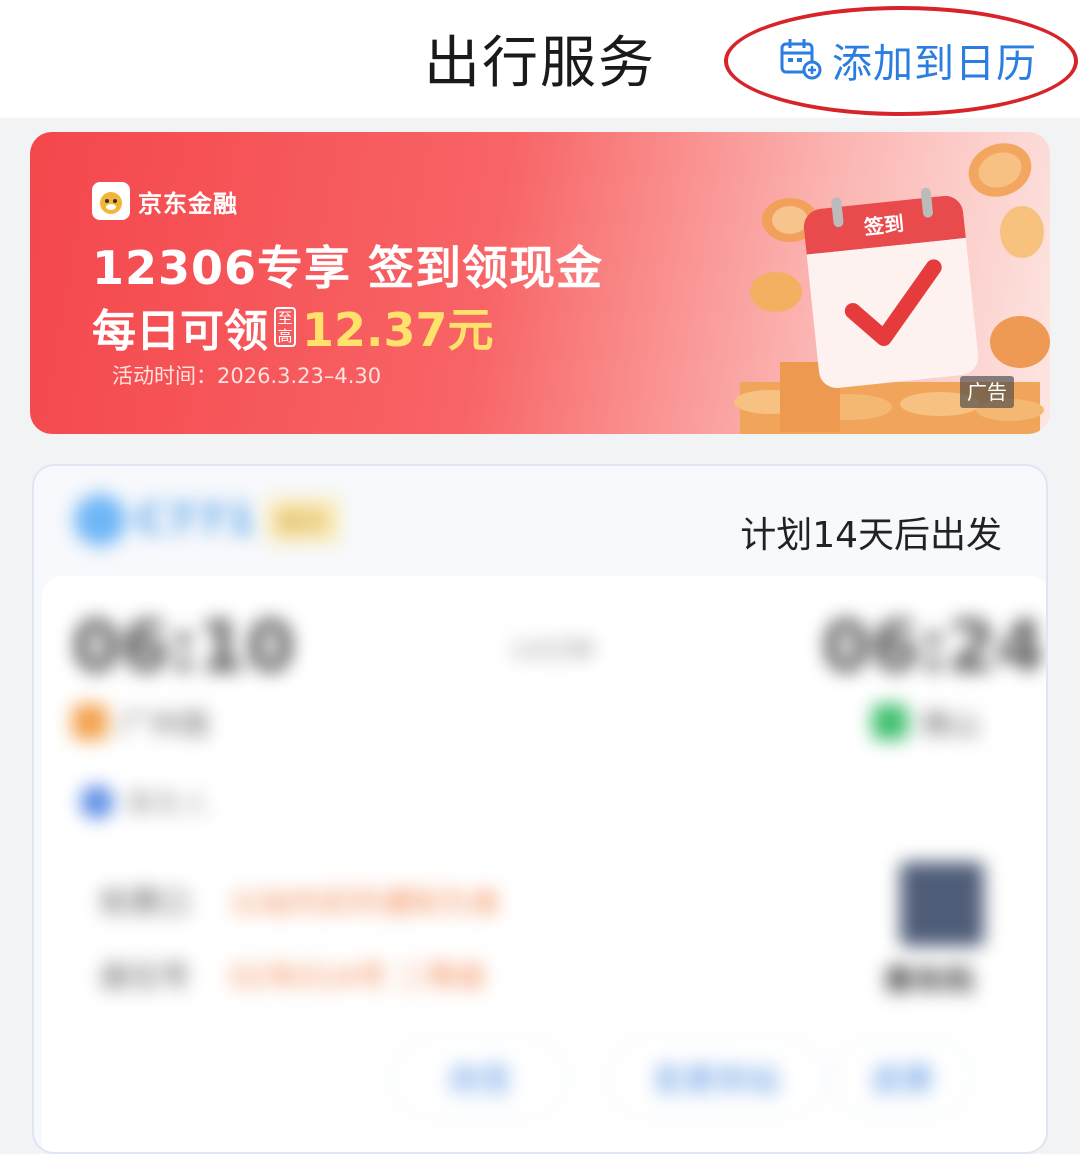 Image resolution: width=1080 pixels, height=1154 pixels. I want to click on ride-code-label: 乘车码, so click(929, 981).